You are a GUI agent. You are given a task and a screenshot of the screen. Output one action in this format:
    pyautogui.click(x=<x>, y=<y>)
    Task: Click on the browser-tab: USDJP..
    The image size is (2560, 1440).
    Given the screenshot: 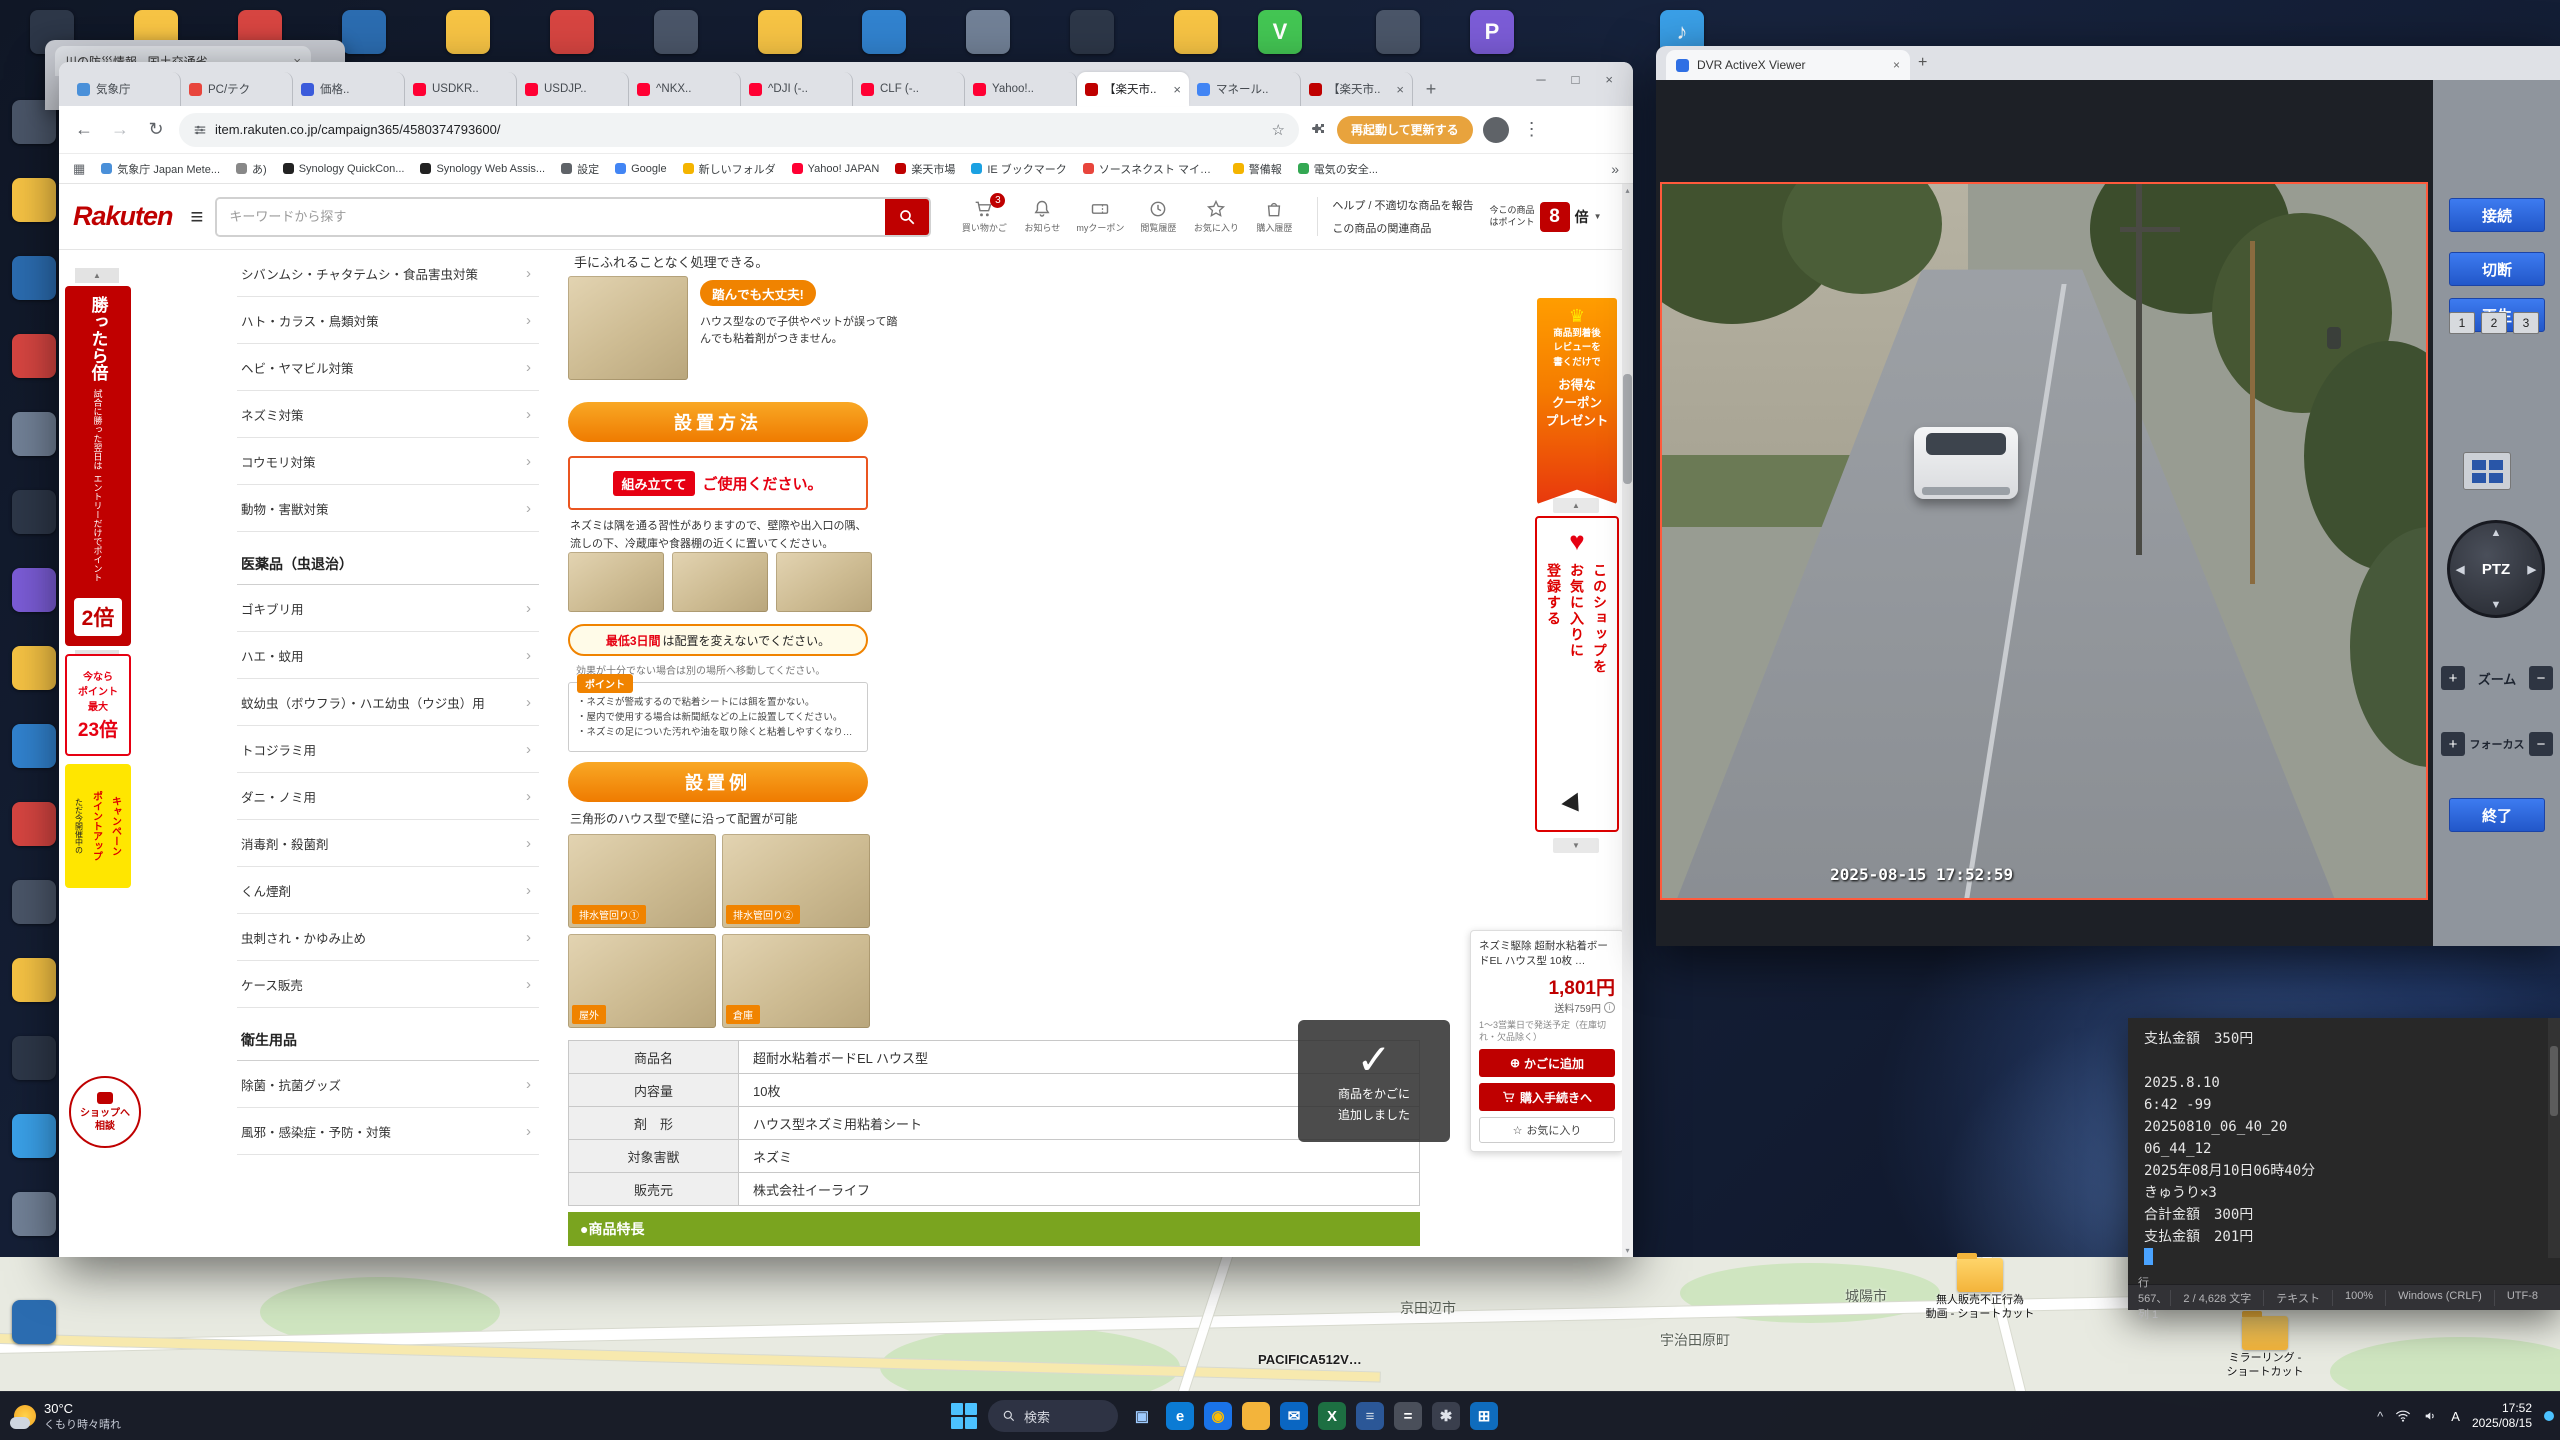 What is the action you would take?
    pyautogui.click(x=573, y=89)
    